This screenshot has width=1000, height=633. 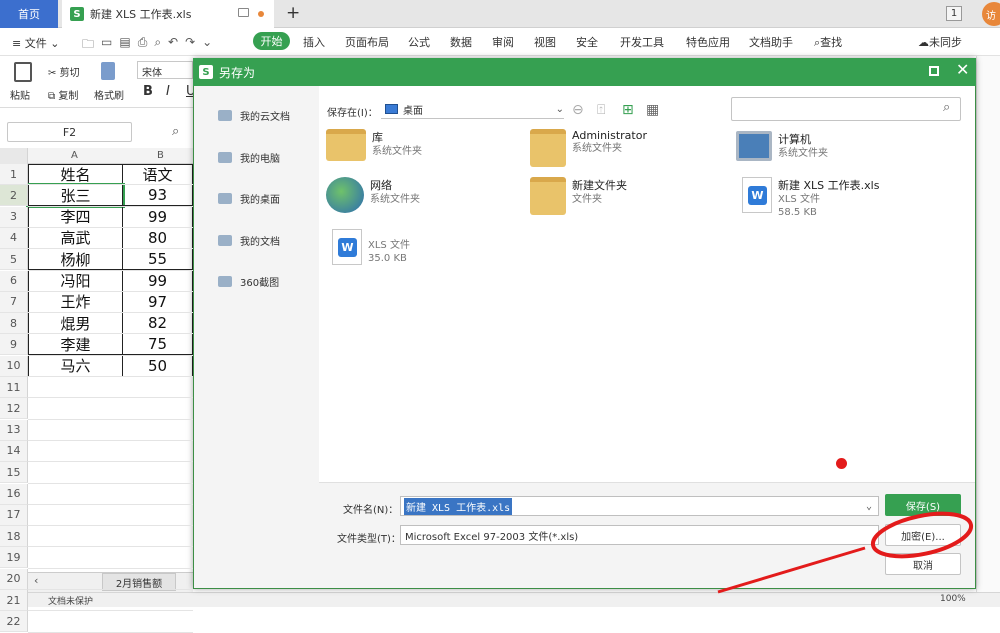 I want to click on save-in-select: 桌面 ⌄, so click(x=472, y=109).